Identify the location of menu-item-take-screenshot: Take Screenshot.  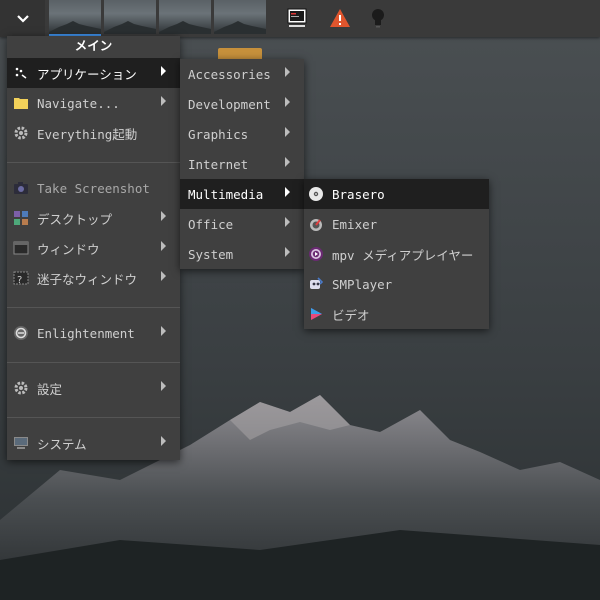
(93, 188).